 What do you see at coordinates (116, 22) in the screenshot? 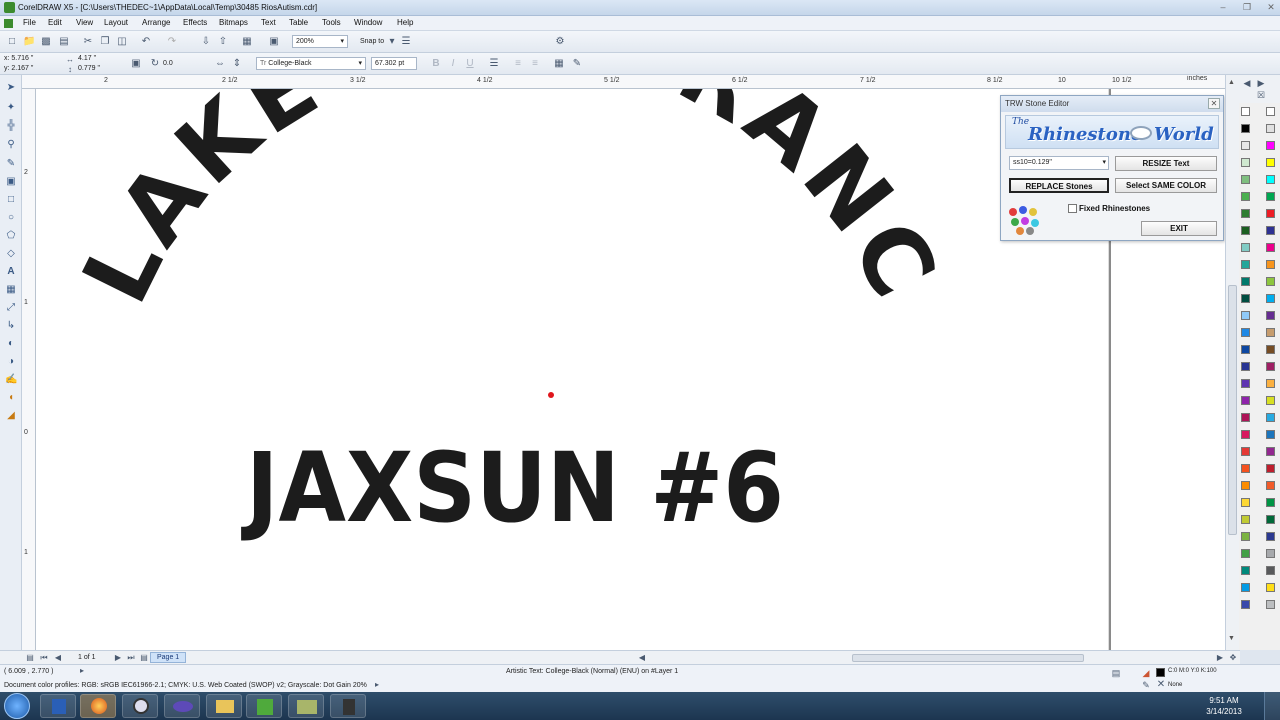
I see `menu-layout: Layout` at bounding box center [116, 22].